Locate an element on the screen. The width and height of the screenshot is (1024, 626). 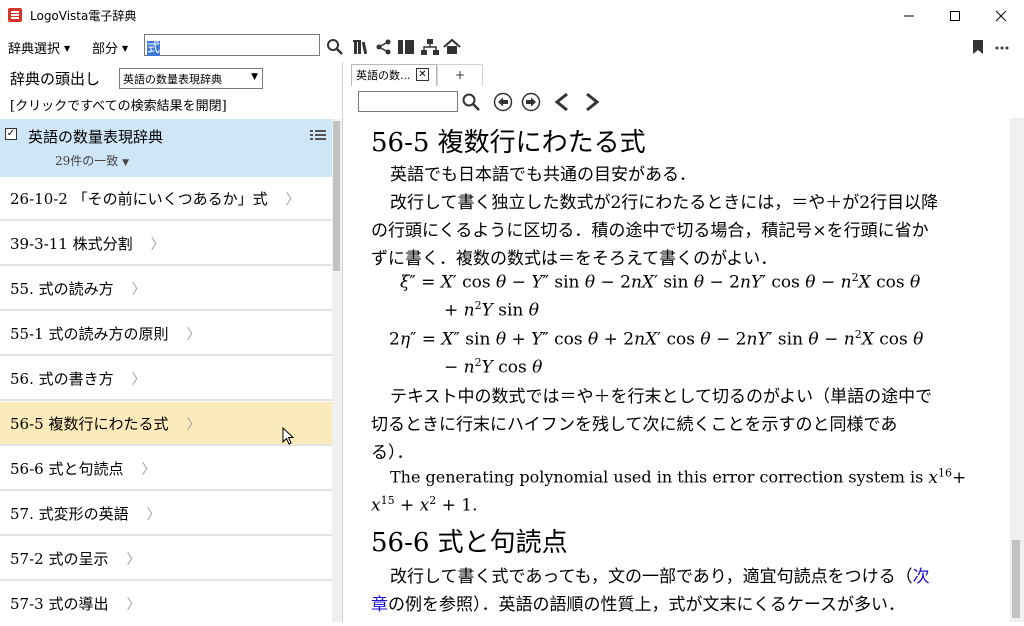
arrow-circle-left-icon is located at coordinates (503, 102).